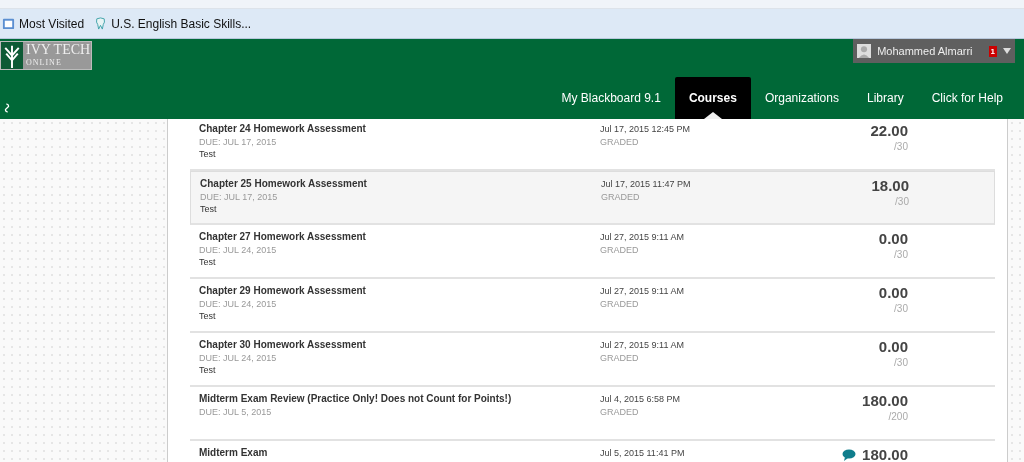 Image resolution: width=1024 pixels, height=462 pixels. Describe the element at coordinates (399, 291) in the screenshot. I see `item-title: Chapter 29 Homework Assessment` at that location.